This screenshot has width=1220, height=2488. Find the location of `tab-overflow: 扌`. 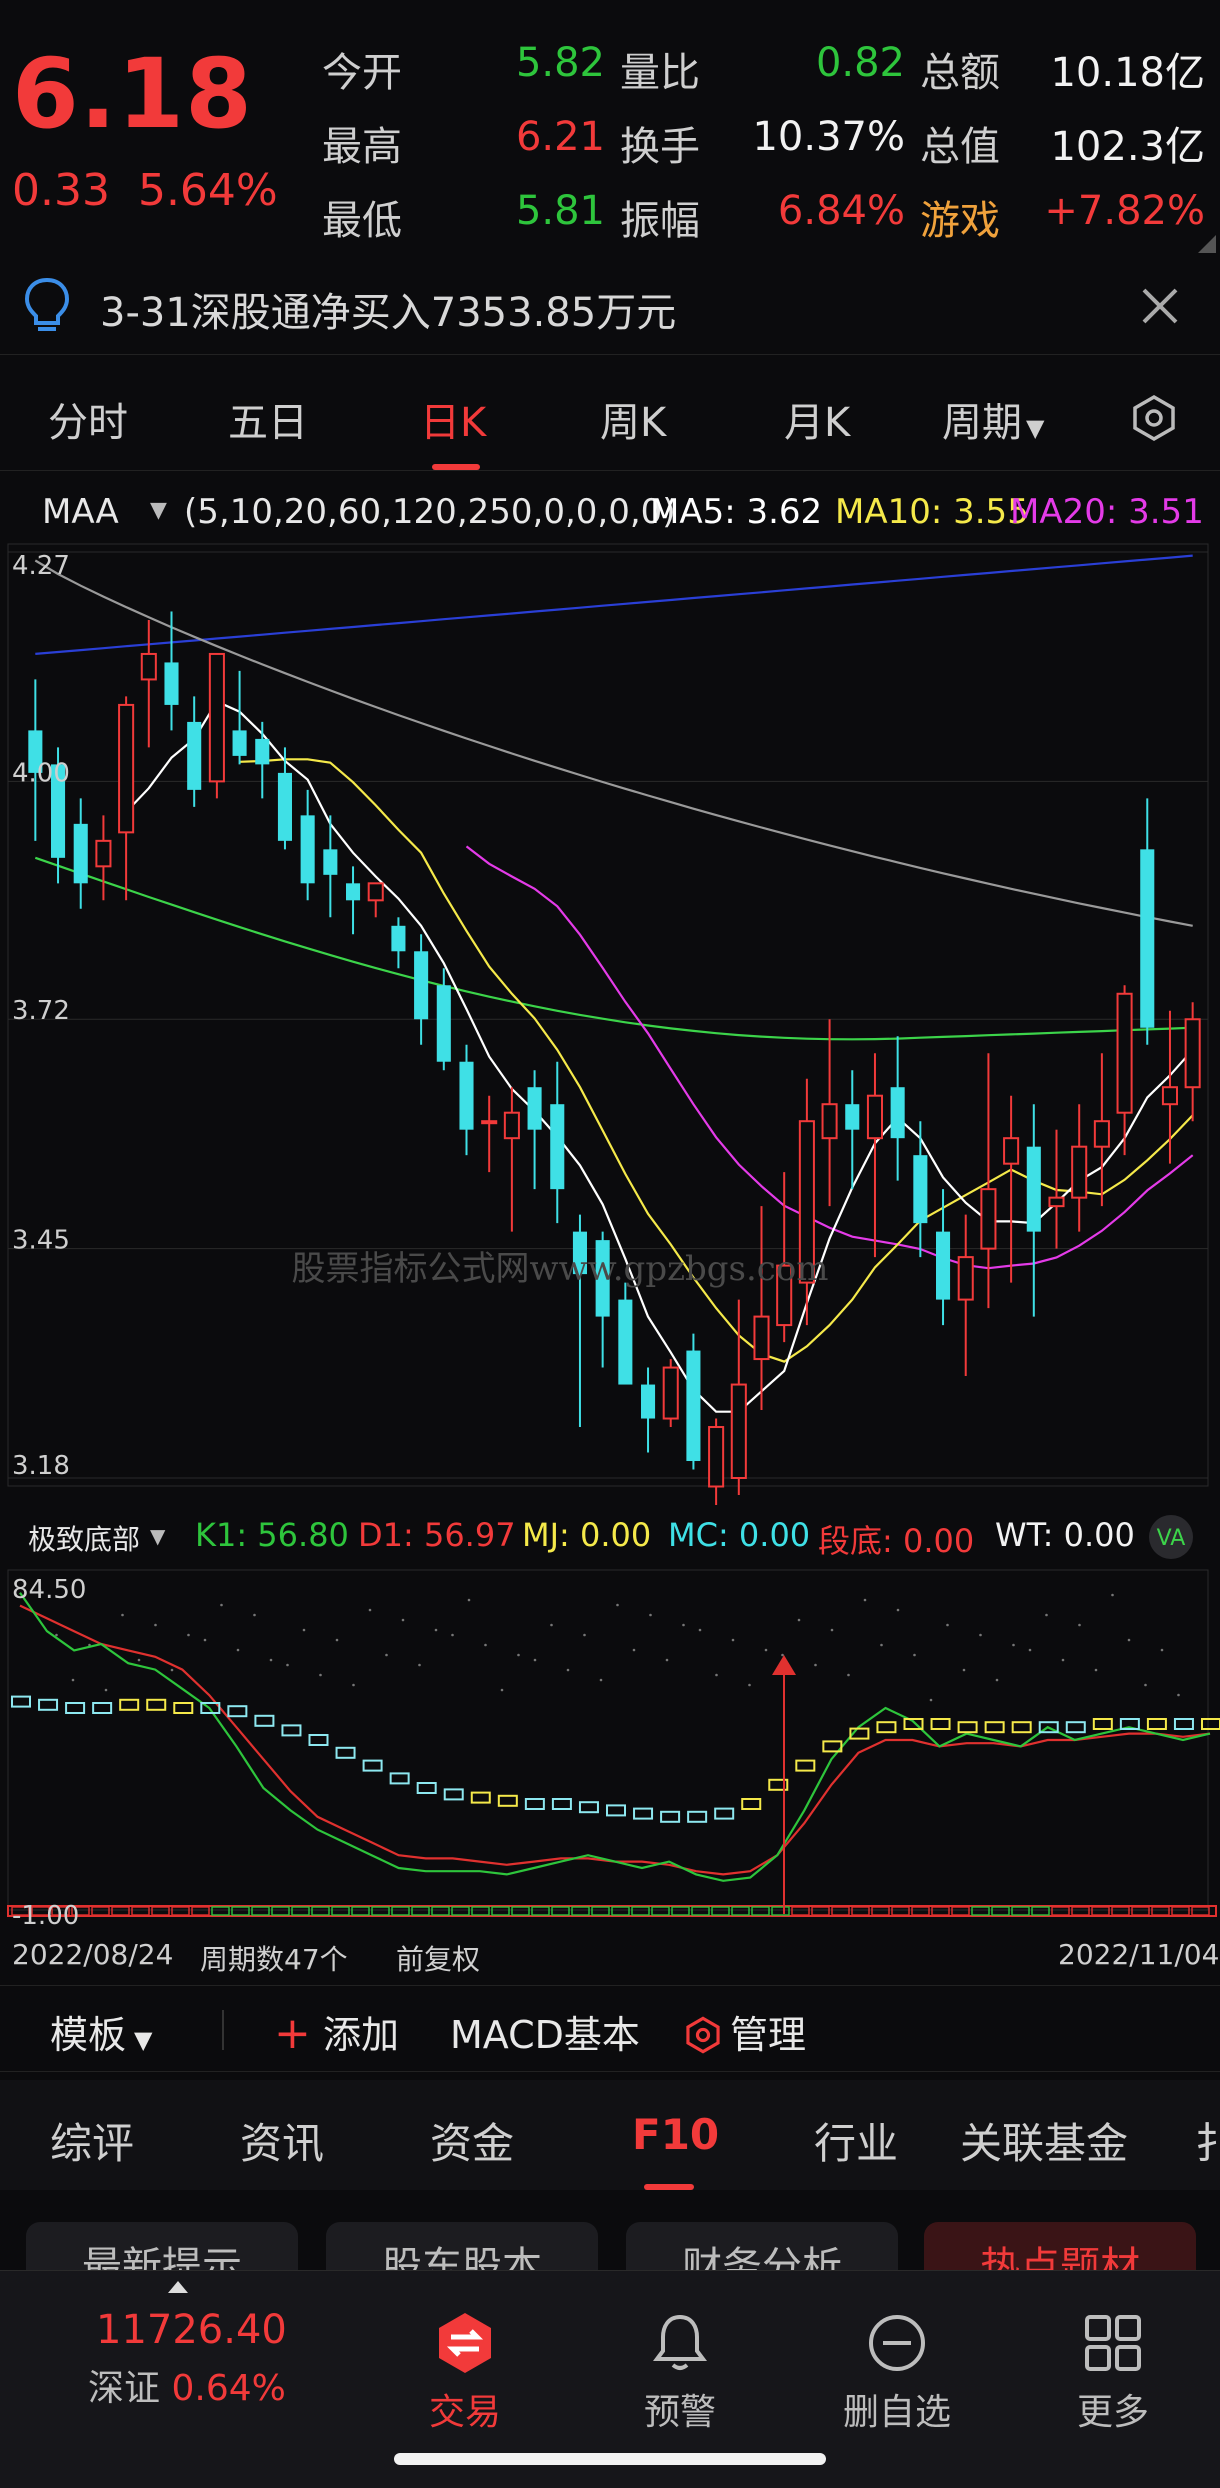

tab-overflow: 扌 is located at coordinates (1207, 2140).